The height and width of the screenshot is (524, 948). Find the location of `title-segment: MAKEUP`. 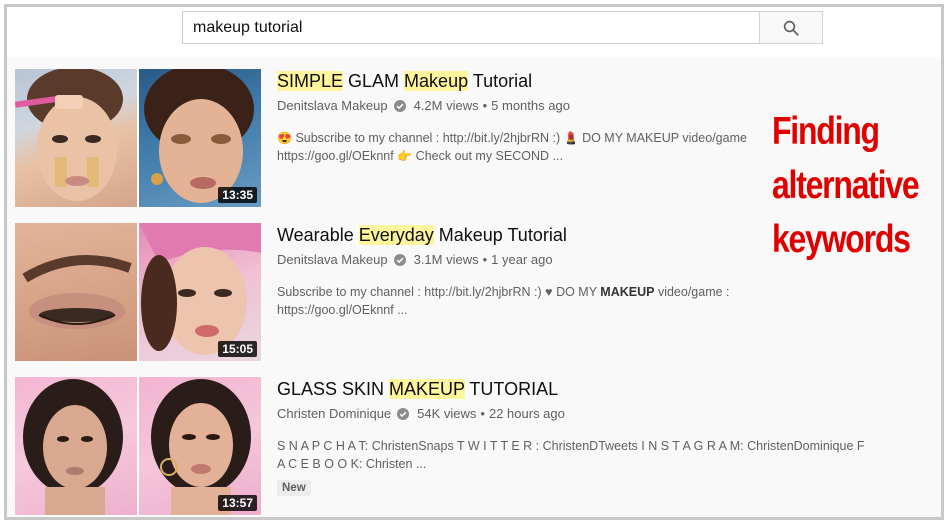

title-segment: MAKEUP is located at coordinates (427, 389).